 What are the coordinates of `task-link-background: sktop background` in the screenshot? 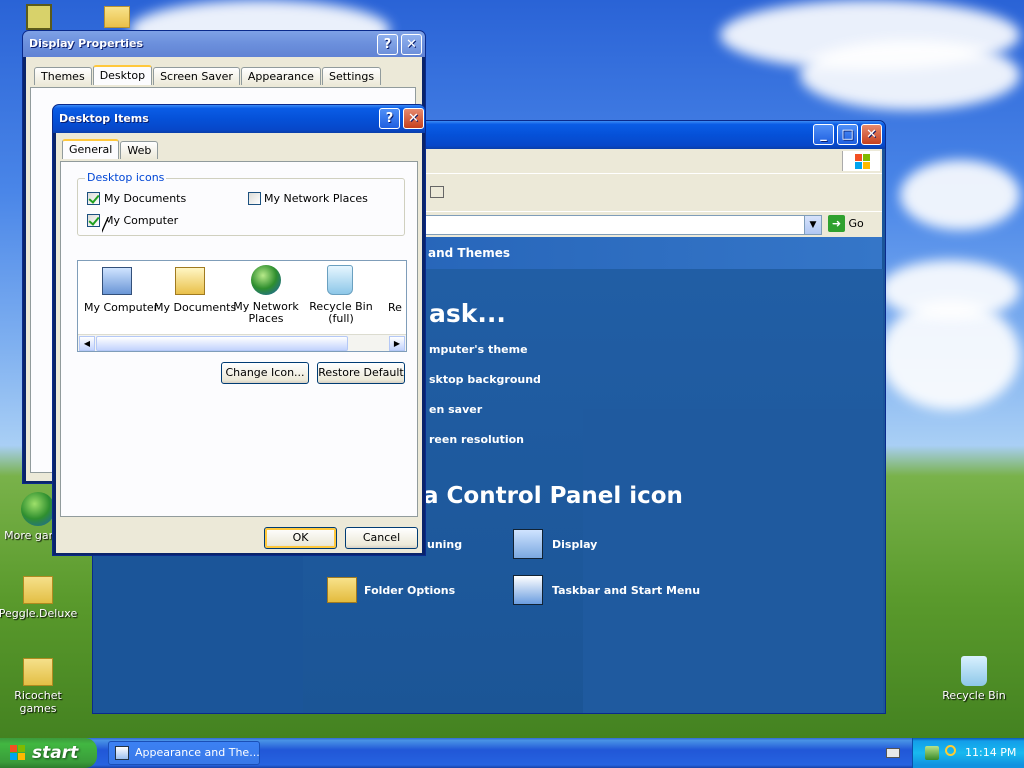 It's located at (485, 379).